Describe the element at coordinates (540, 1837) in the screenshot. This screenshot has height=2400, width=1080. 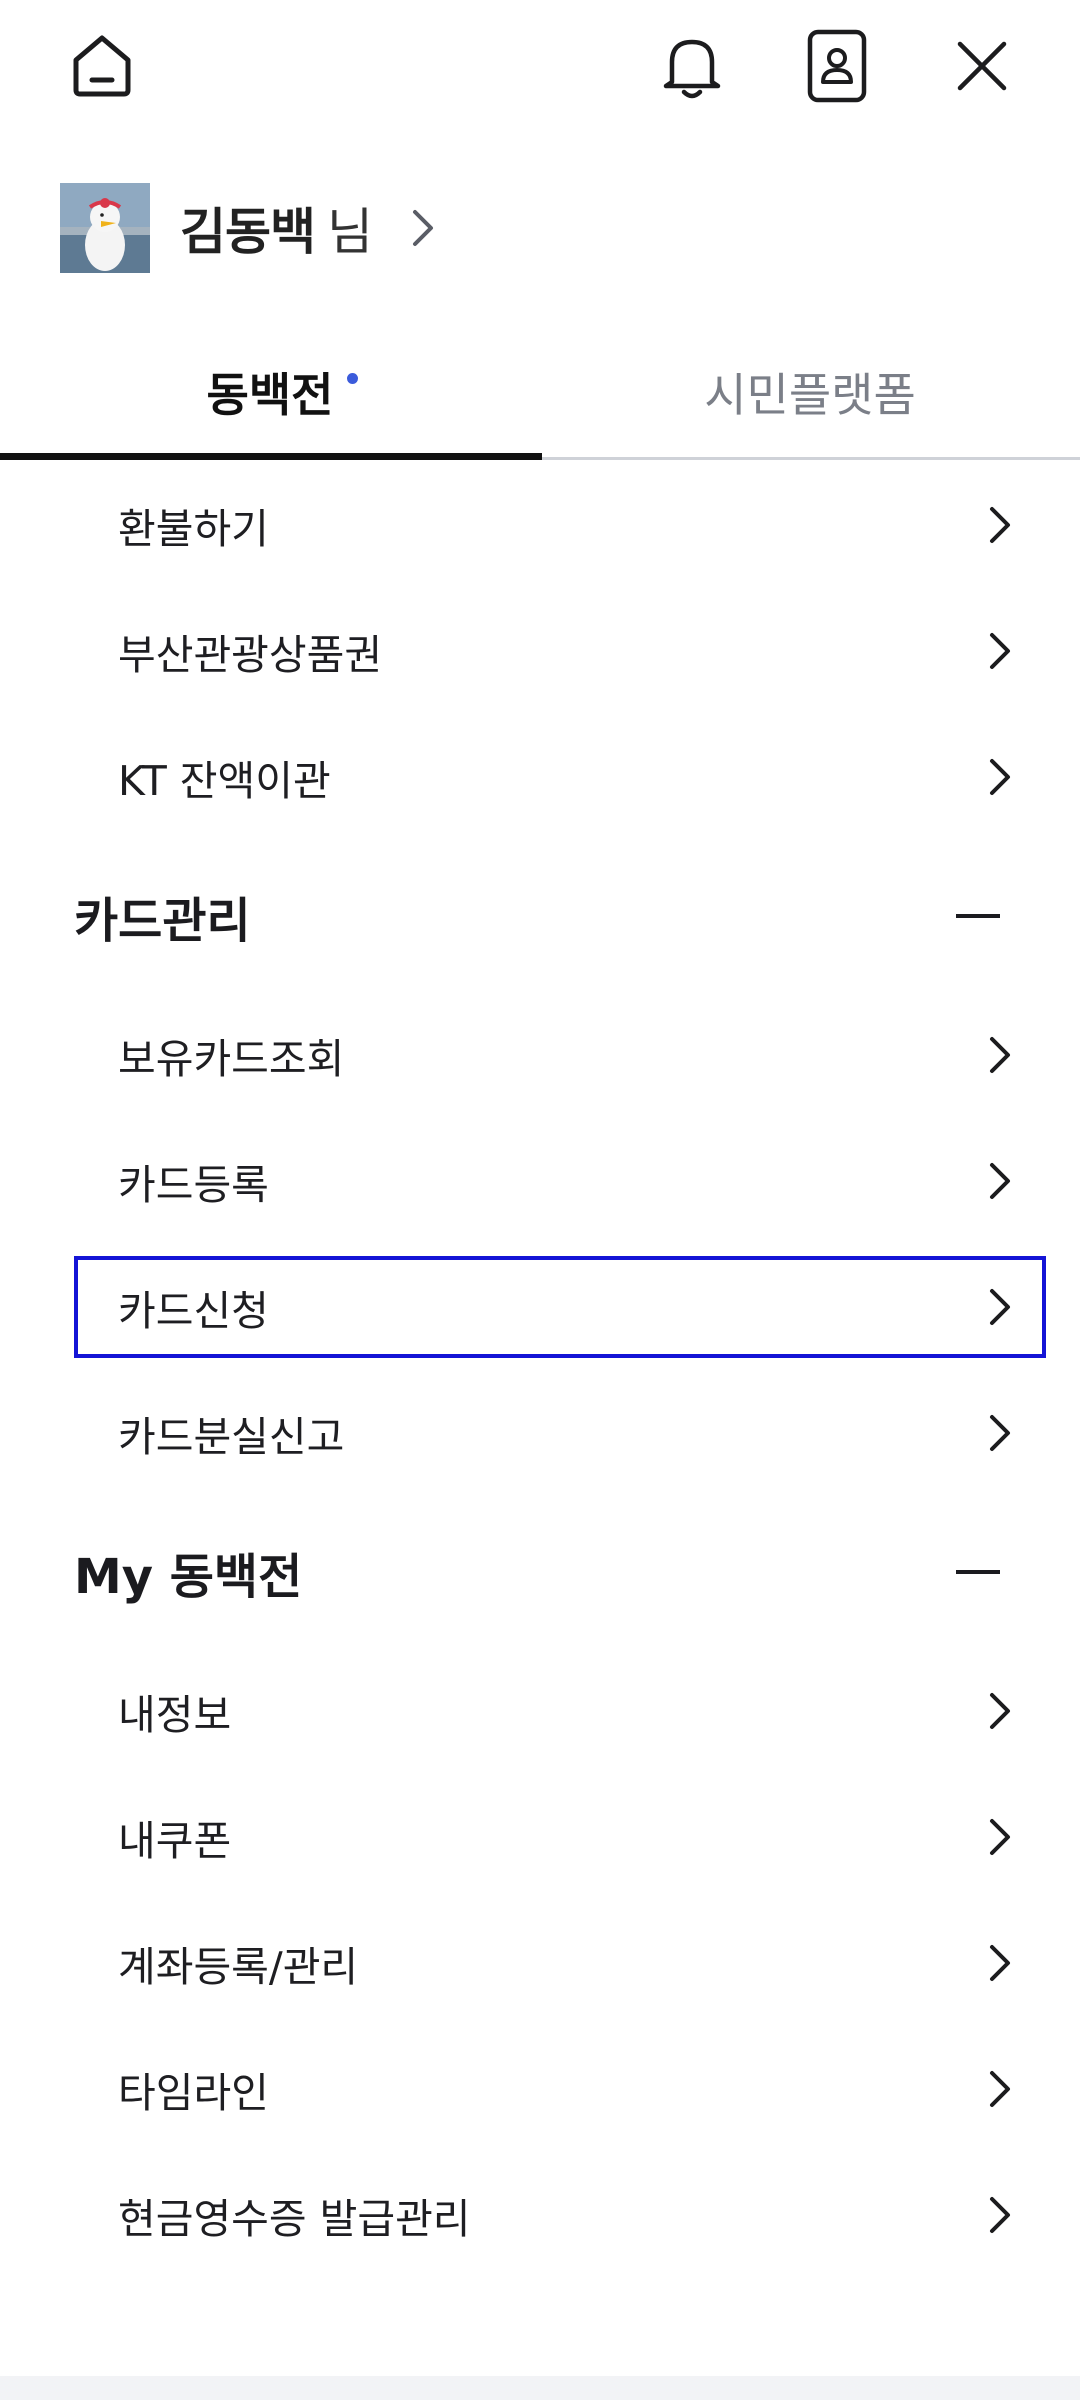
I see `menu-item-my-coupons: 내쿠폰` at that location.